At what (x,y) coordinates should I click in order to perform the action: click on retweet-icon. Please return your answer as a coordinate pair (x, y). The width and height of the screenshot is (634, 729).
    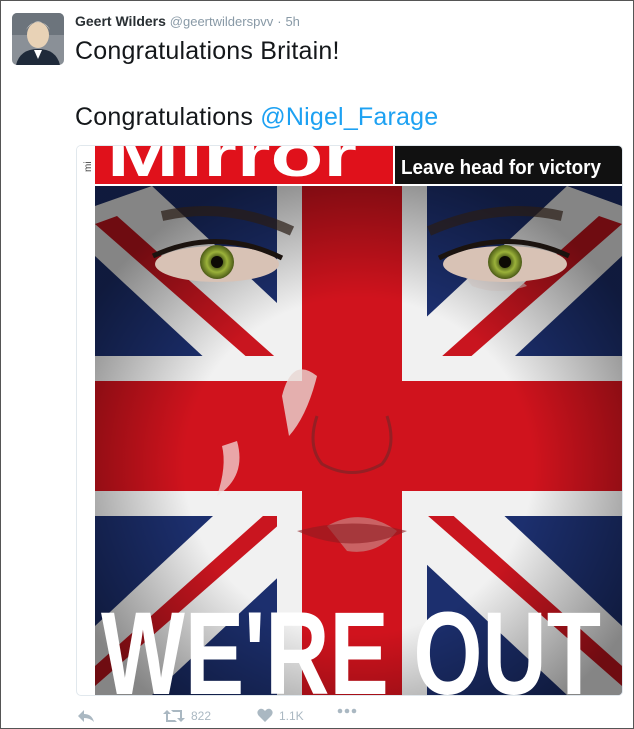
    Looking at the image, I should click on (174, 716).